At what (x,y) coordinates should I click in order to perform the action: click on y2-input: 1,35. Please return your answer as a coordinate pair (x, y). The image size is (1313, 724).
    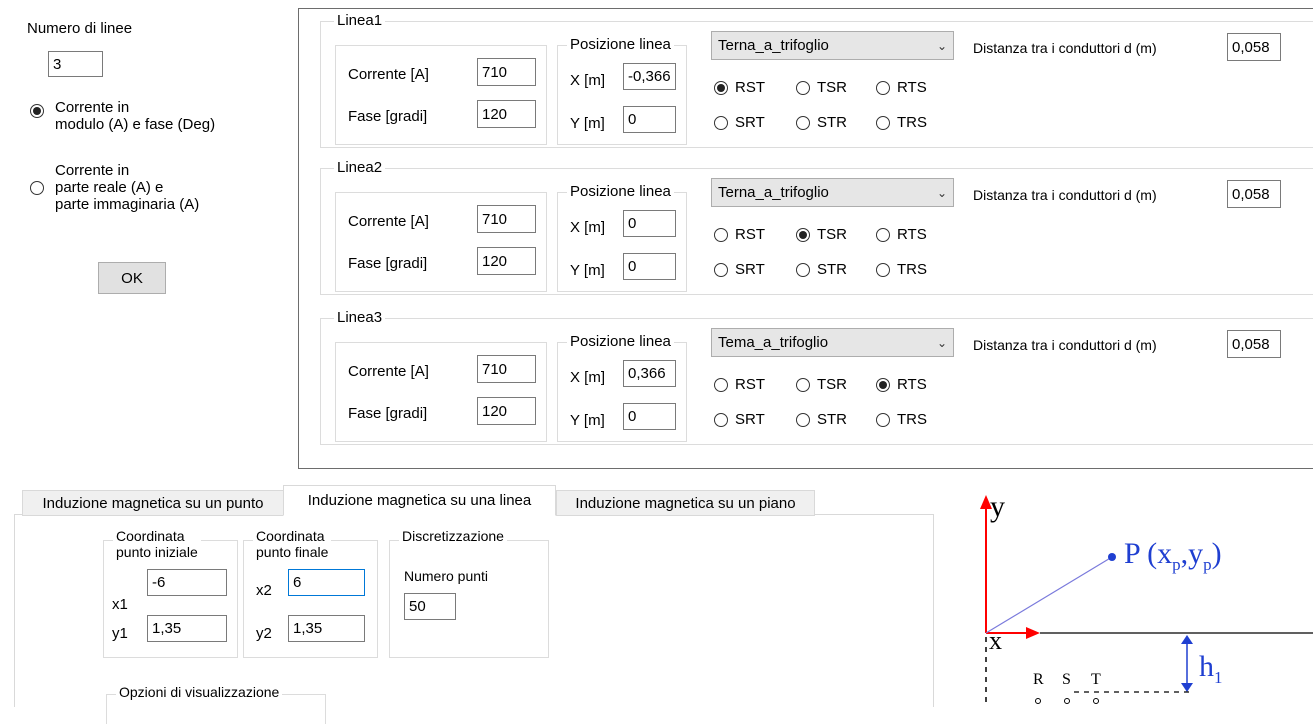
    Looking at the image, I should click on (326, 628).